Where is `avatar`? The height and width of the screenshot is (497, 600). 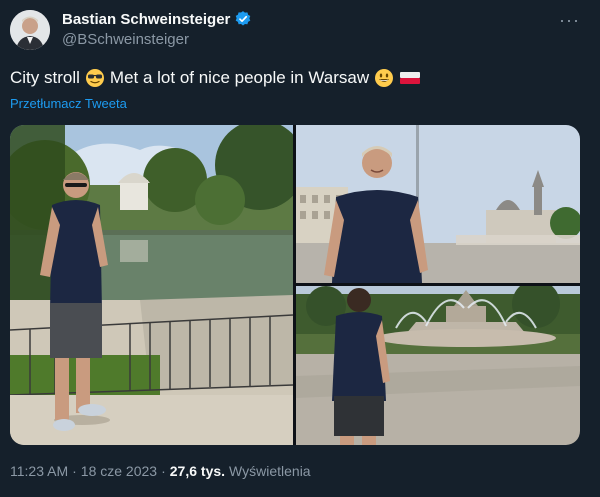
avatar is located at coordinates (30, 30).